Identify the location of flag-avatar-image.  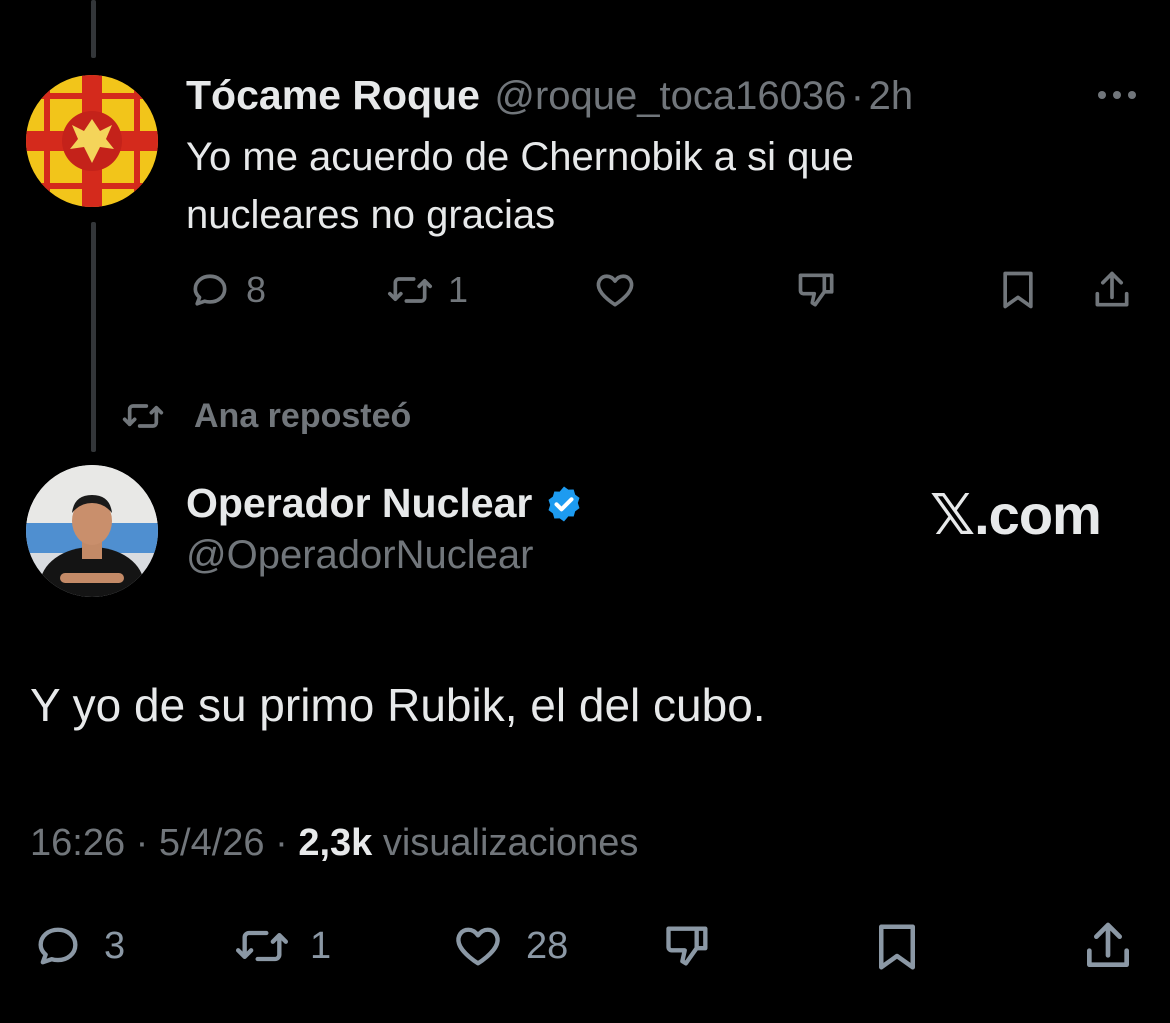
(92, 141).